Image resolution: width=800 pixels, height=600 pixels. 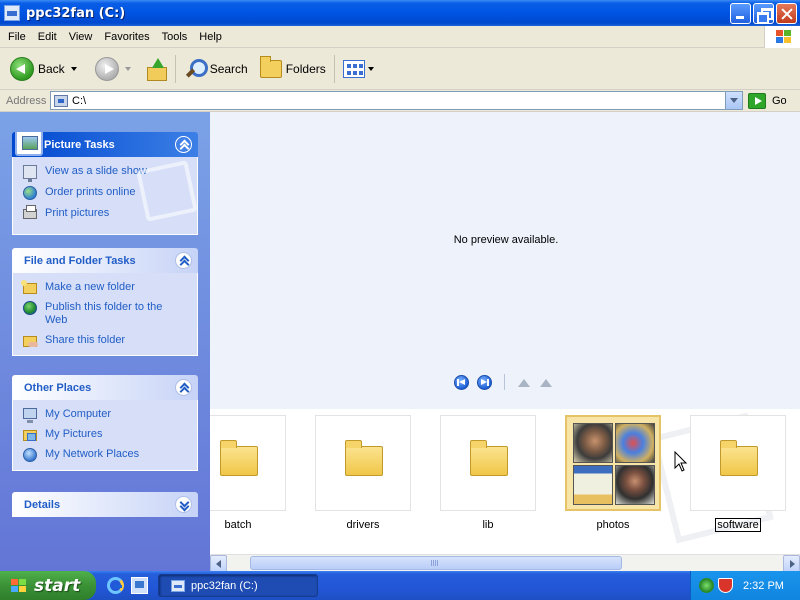 I want to click on minimize-button, so click(x=740, y=13).